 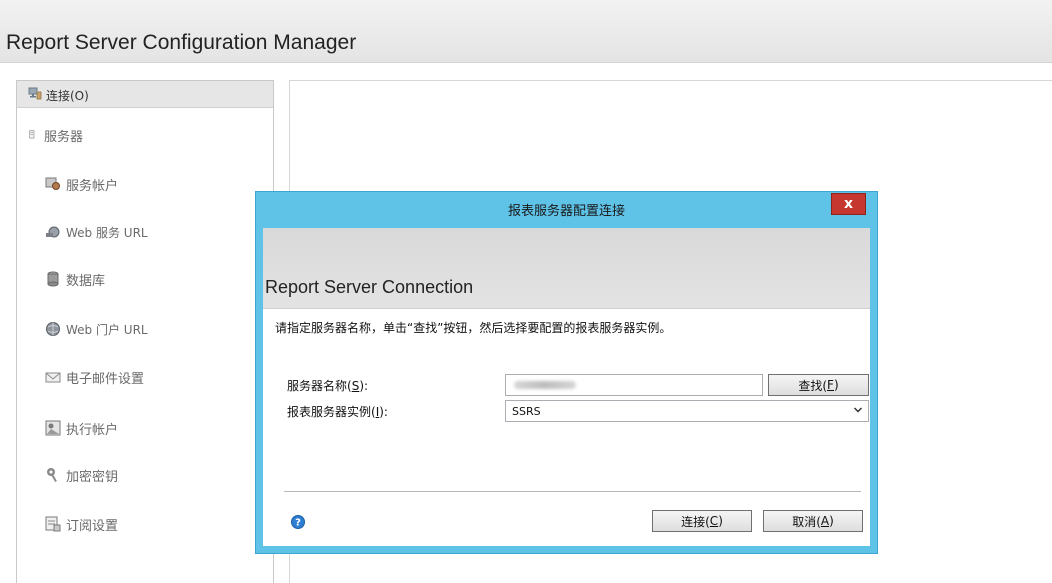 I want to click on nav-label: 服务帐户, so click(x=92, y=186).